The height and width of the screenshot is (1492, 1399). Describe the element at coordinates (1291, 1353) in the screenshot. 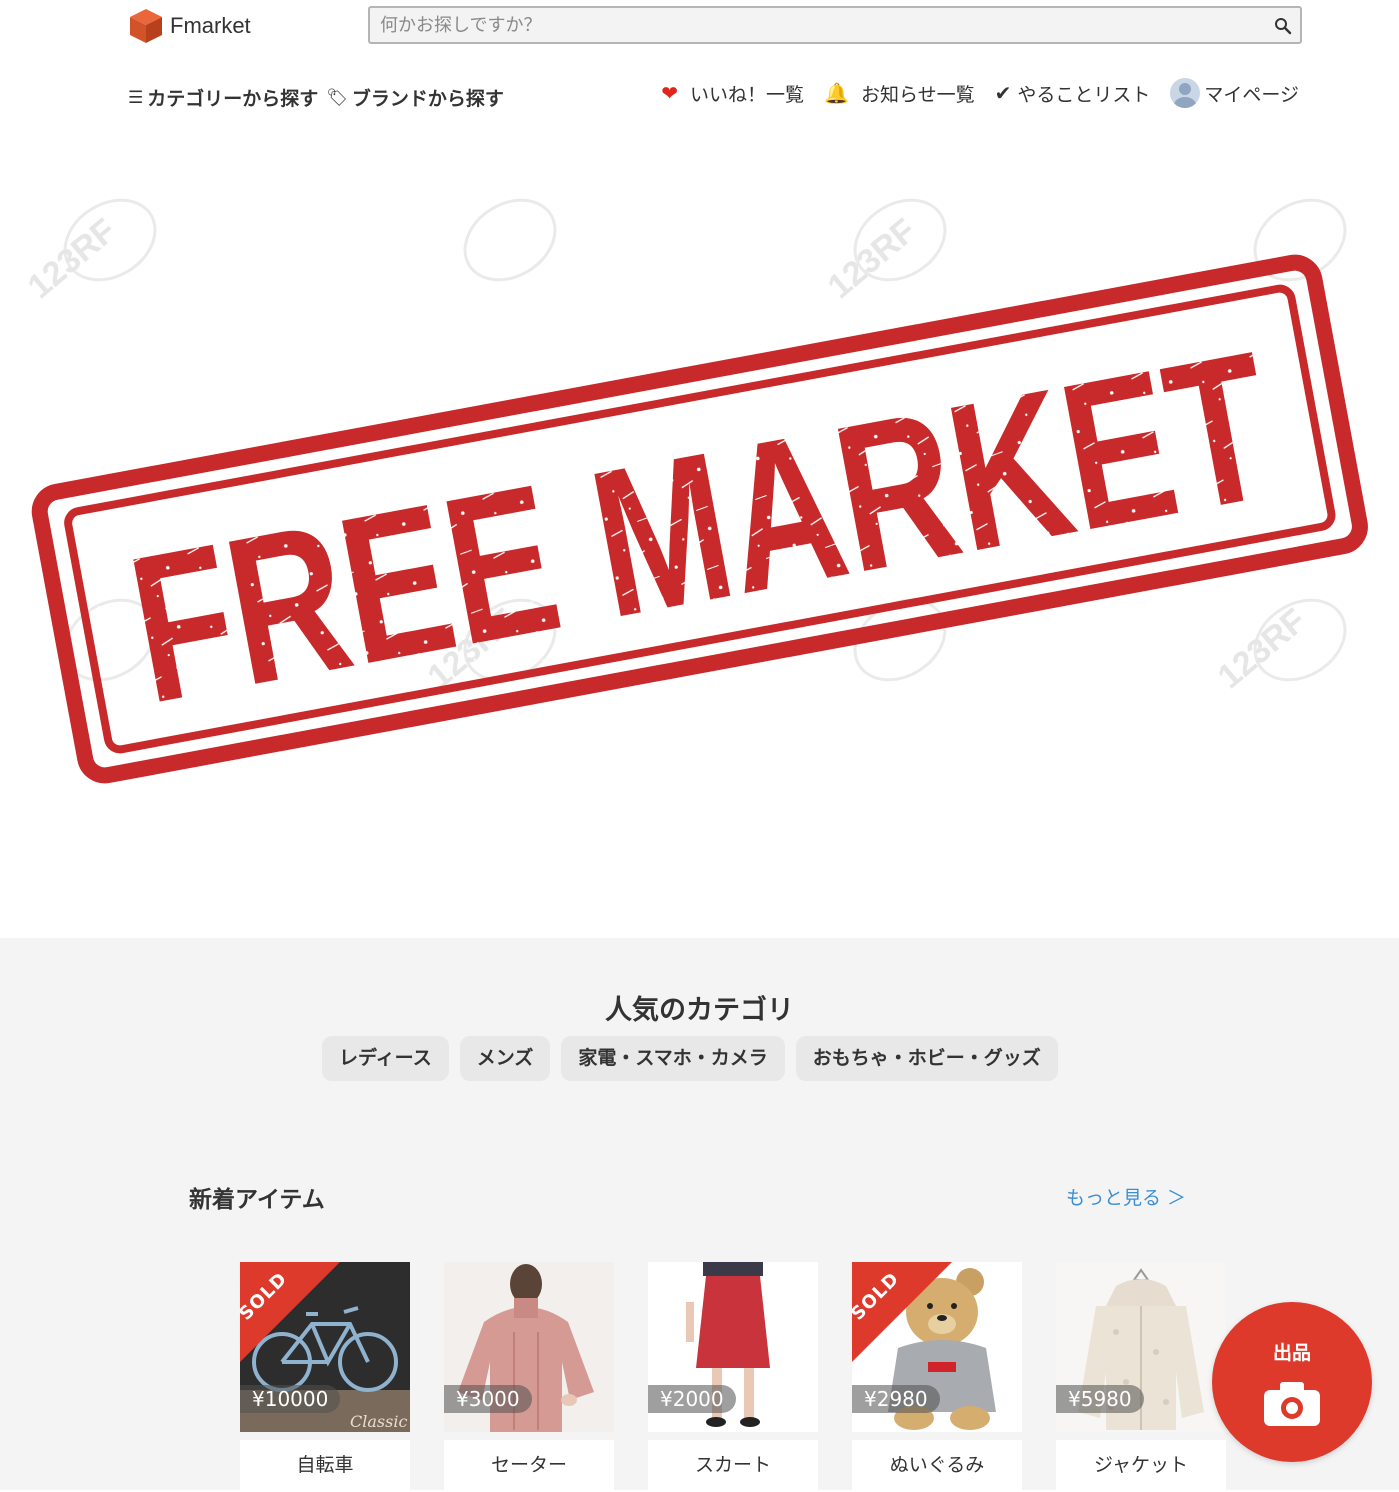

I see `sell-button-label: 出品` at that location.